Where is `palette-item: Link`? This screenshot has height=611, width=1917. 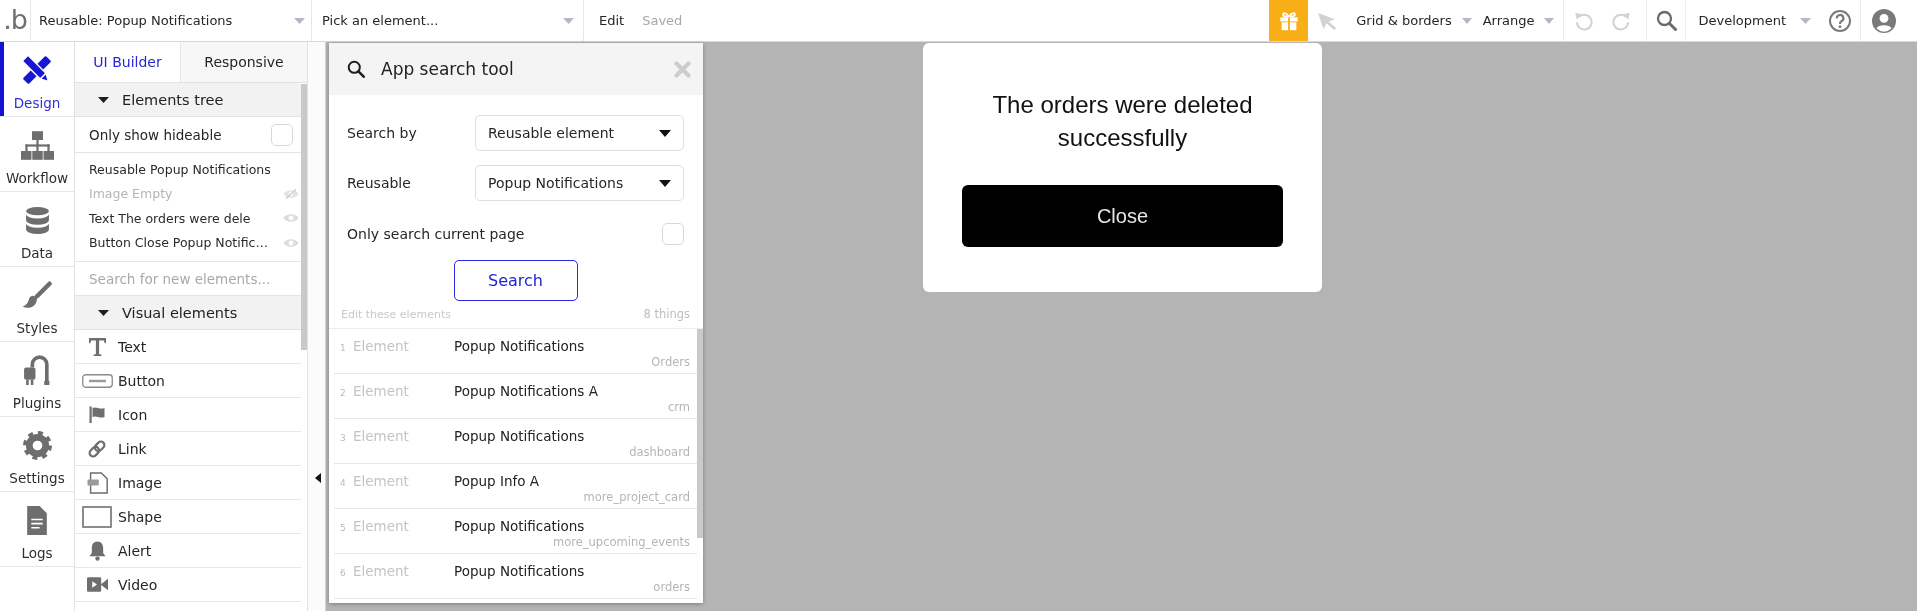
palette-item: Link is located at coordinates (188, 449).